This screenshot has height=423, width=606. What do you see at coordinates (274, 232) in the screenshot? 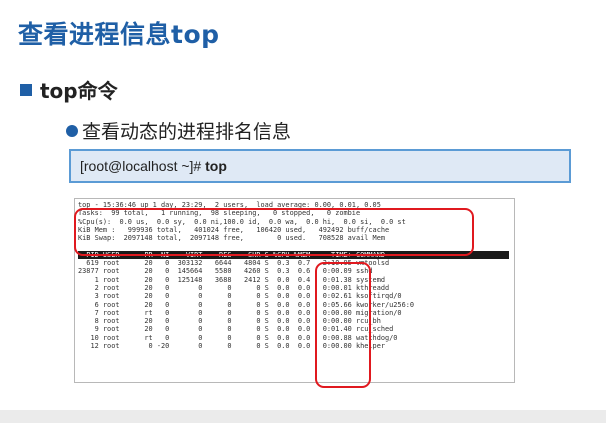
I see `summary-highlight-box` at bounding box center [274, 232].